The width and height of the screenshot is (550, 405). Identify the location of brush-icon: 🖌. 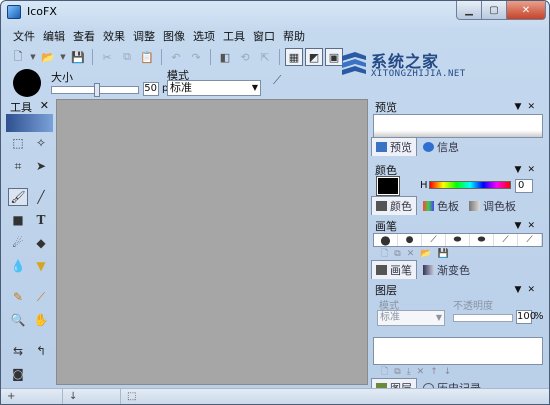
(18, 197).